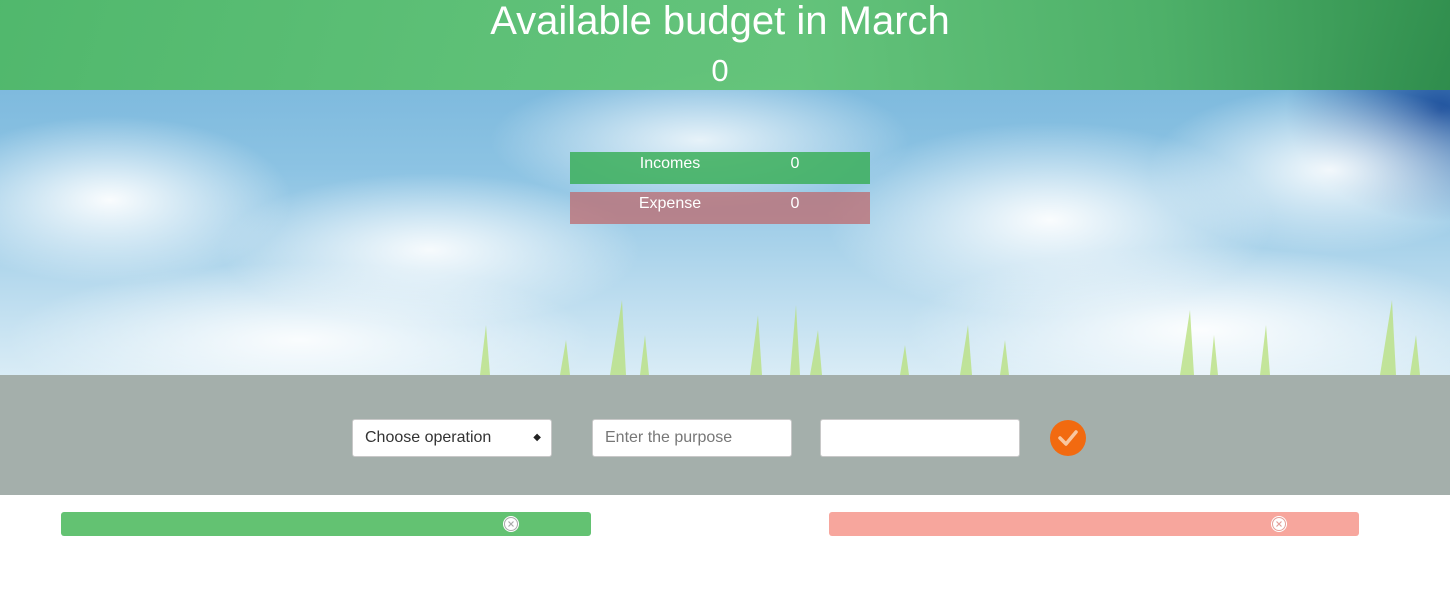 Image resolution: width=1450 pixels, height=596 pixels. Describe the element at coordinates (428, 437) in the screenshot. I see `operation-select-value: Choose operation` at that location.